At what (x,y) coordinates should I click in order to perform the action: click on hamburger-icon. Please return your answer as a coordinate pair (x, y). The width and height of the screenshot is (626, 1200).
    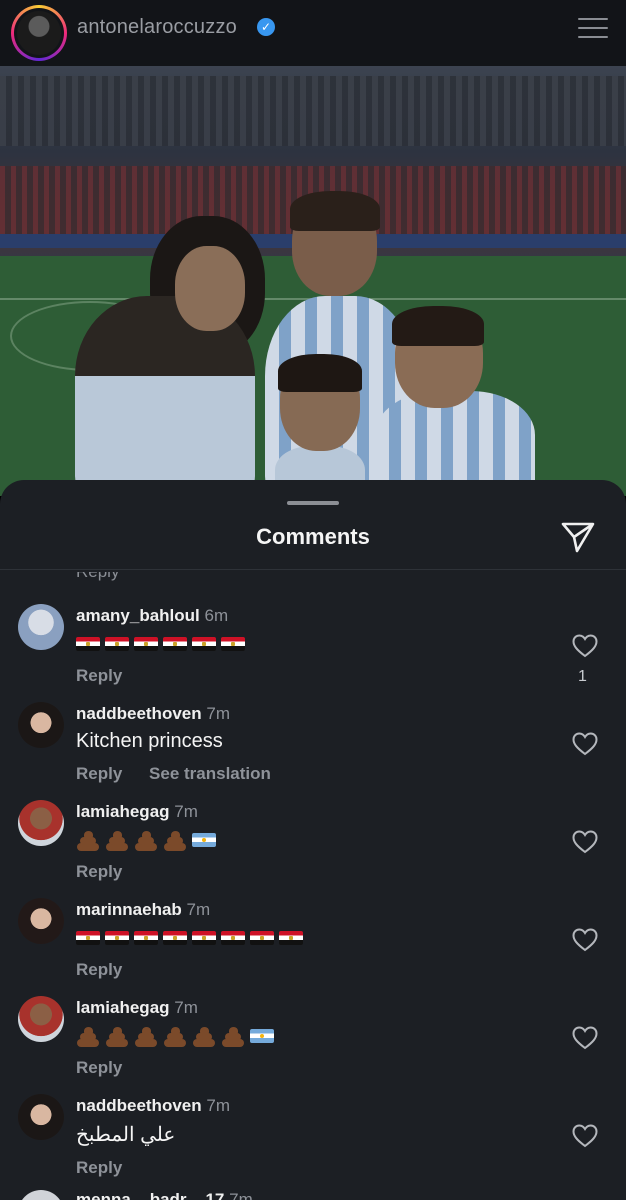
    Looking at the image, I should click on (593, 28).